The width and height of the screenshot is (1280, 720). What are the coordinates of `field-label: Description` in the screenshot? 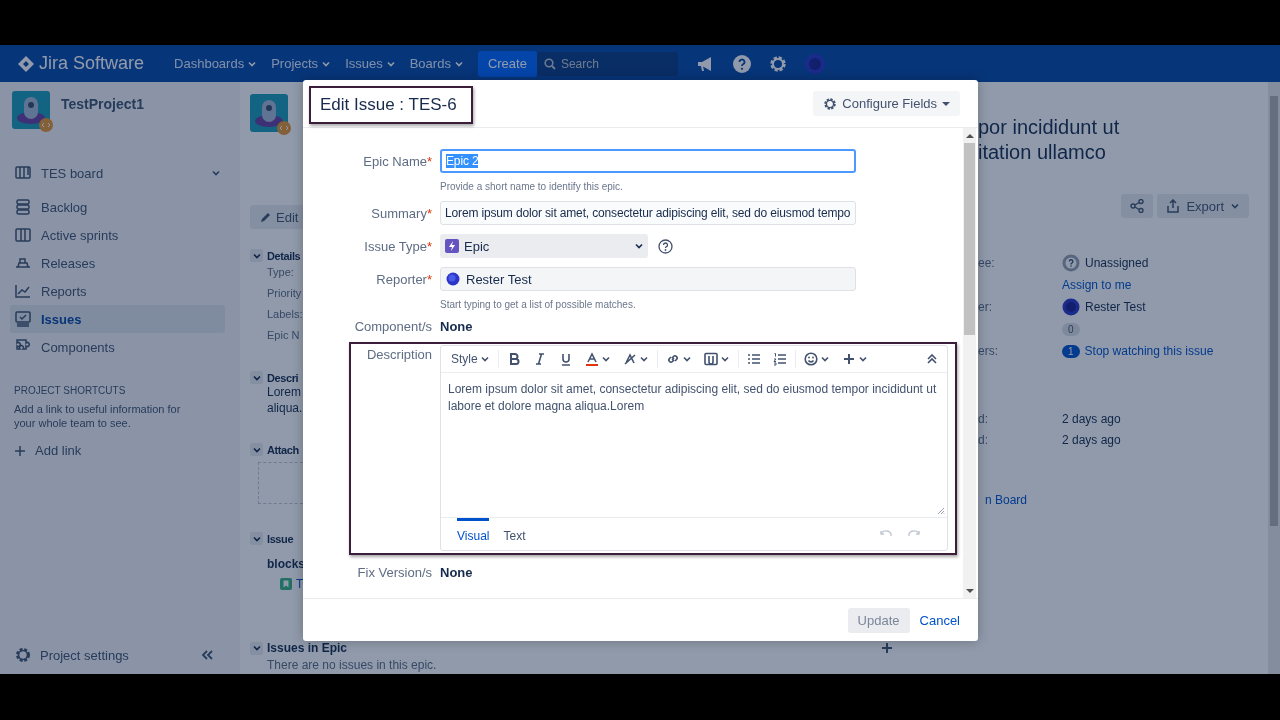 It's located at (398, 354).